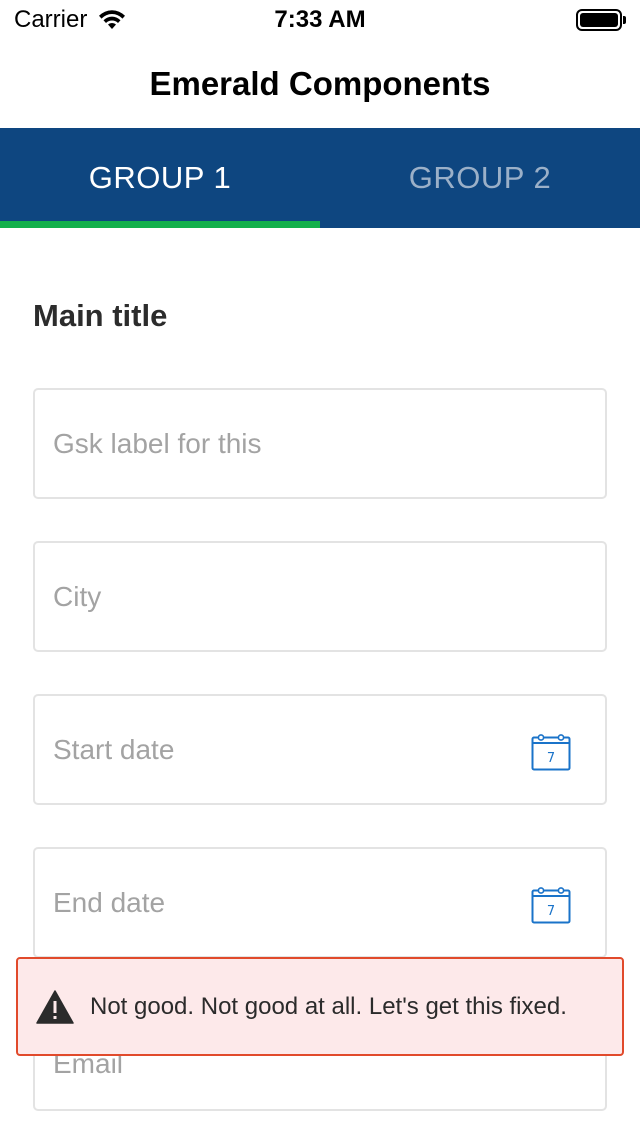  What do you see at coordinates (320, 749) in the screenshot?
I see `start-date-field: Start date 7` at bounding box center [320, 749].